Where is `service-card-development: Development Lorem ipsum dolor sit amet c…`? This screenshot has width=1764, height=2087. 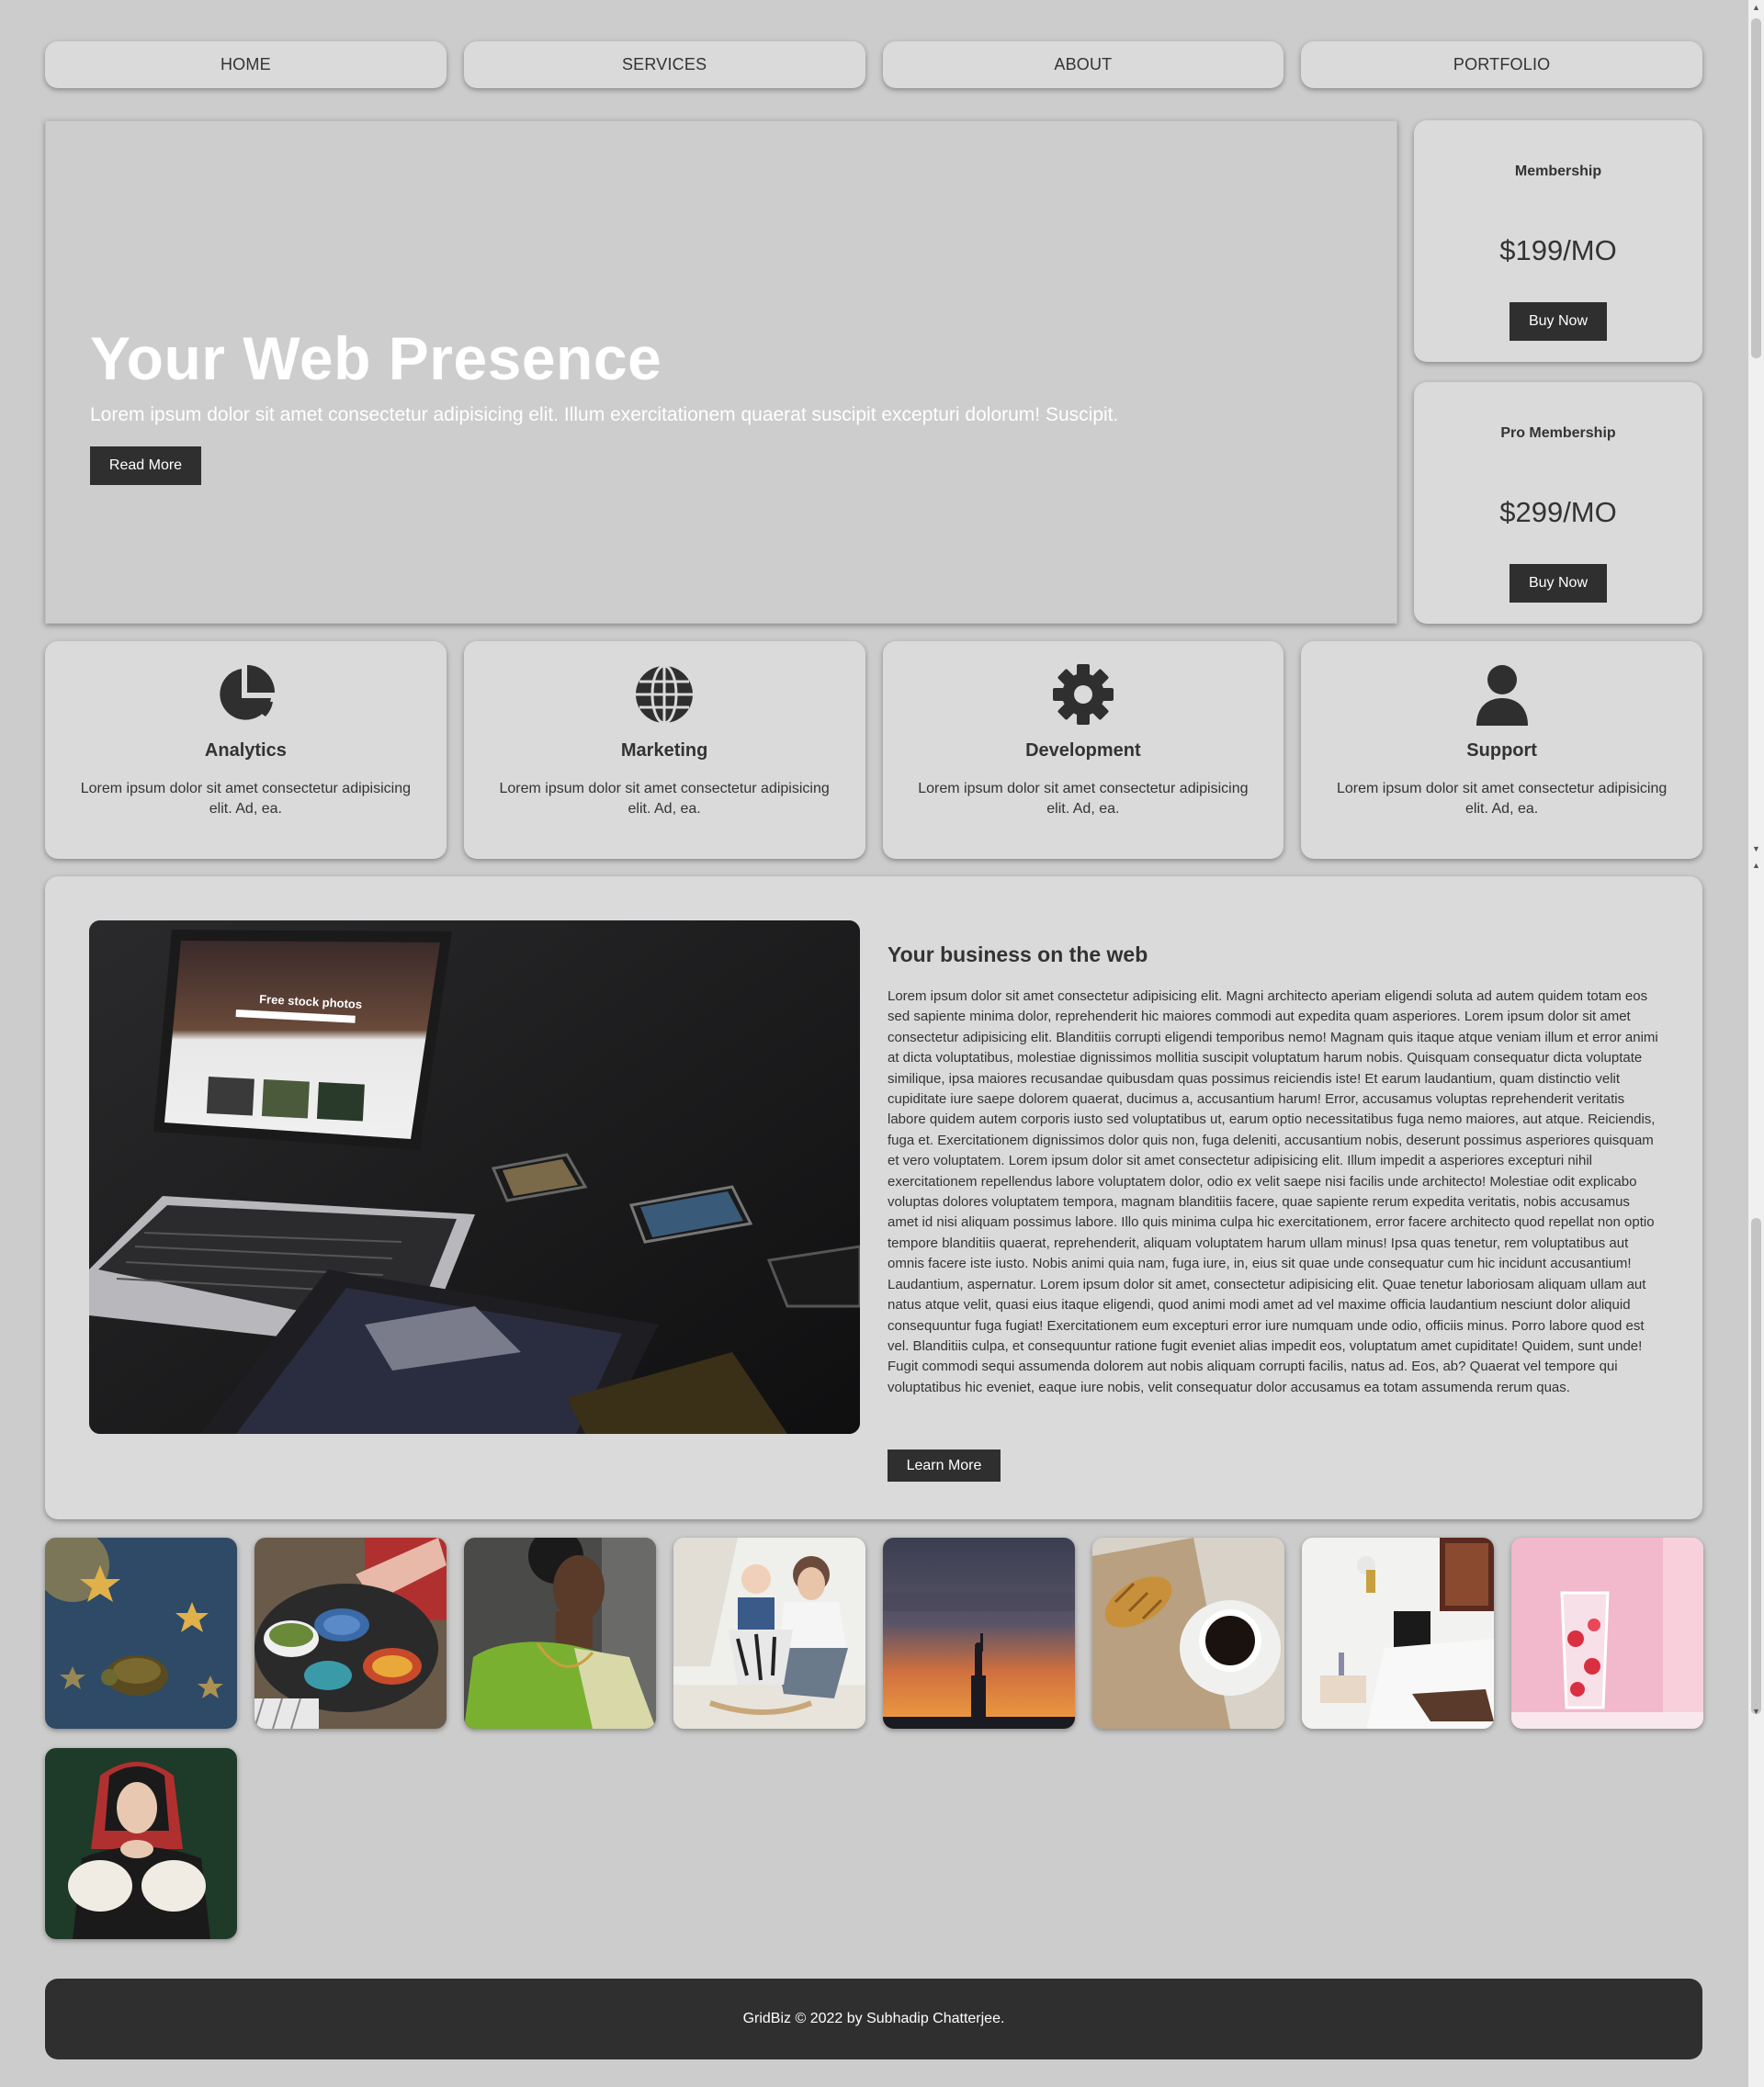 service-card-development: Development Lorem ipsum dolor sit amet c… is located at coordinates (1083, 750).